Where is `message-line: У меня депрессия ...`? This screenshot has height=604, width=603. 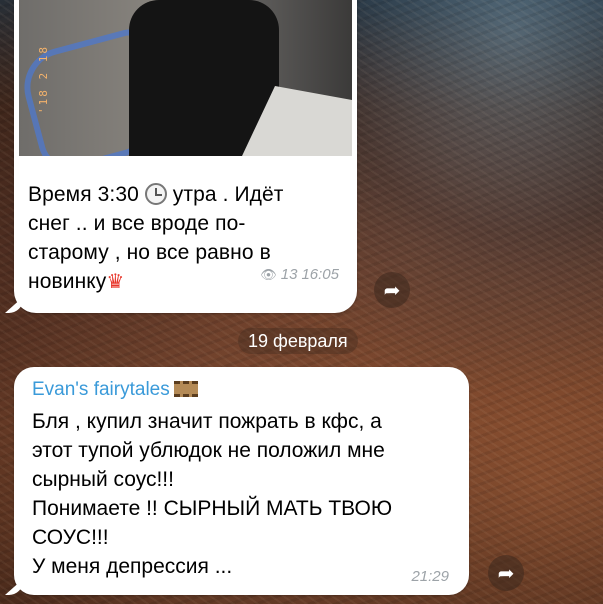
message-line: У меня депрессия ... is located at coordinates (132, 566).